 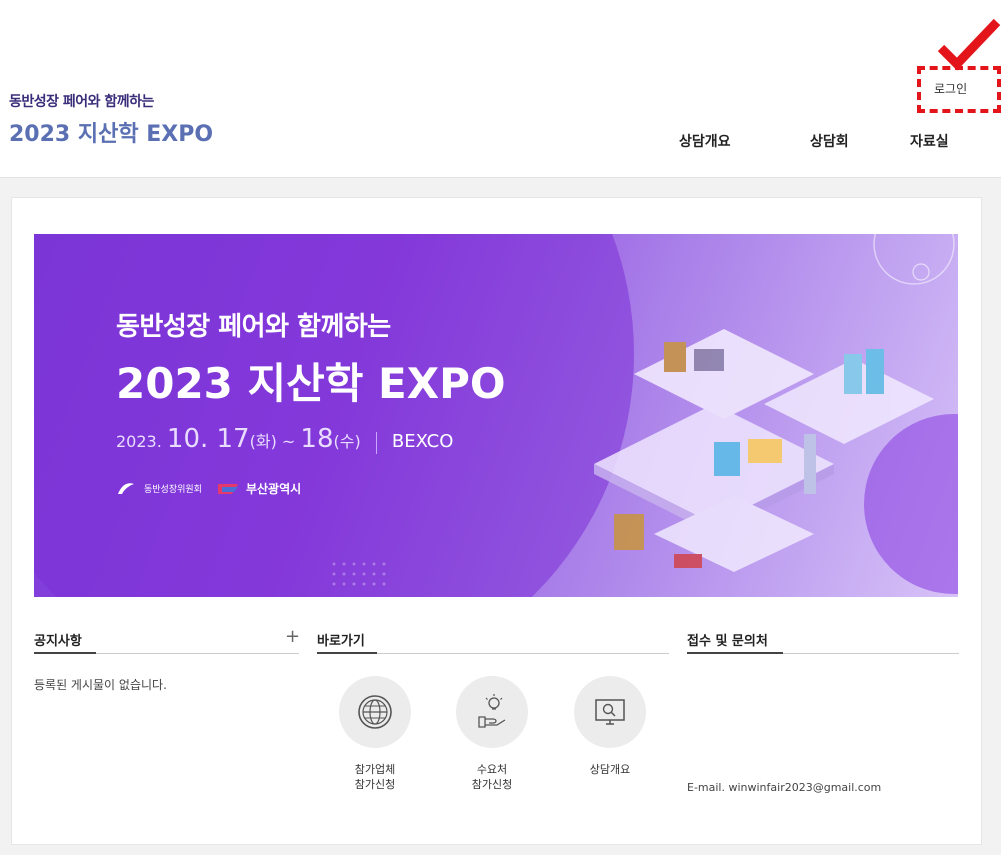 What do you see at coordinates (126, 488) in the screenshot?
I see `winwin-committee-logo-icon` at bounding box center [126, 488].